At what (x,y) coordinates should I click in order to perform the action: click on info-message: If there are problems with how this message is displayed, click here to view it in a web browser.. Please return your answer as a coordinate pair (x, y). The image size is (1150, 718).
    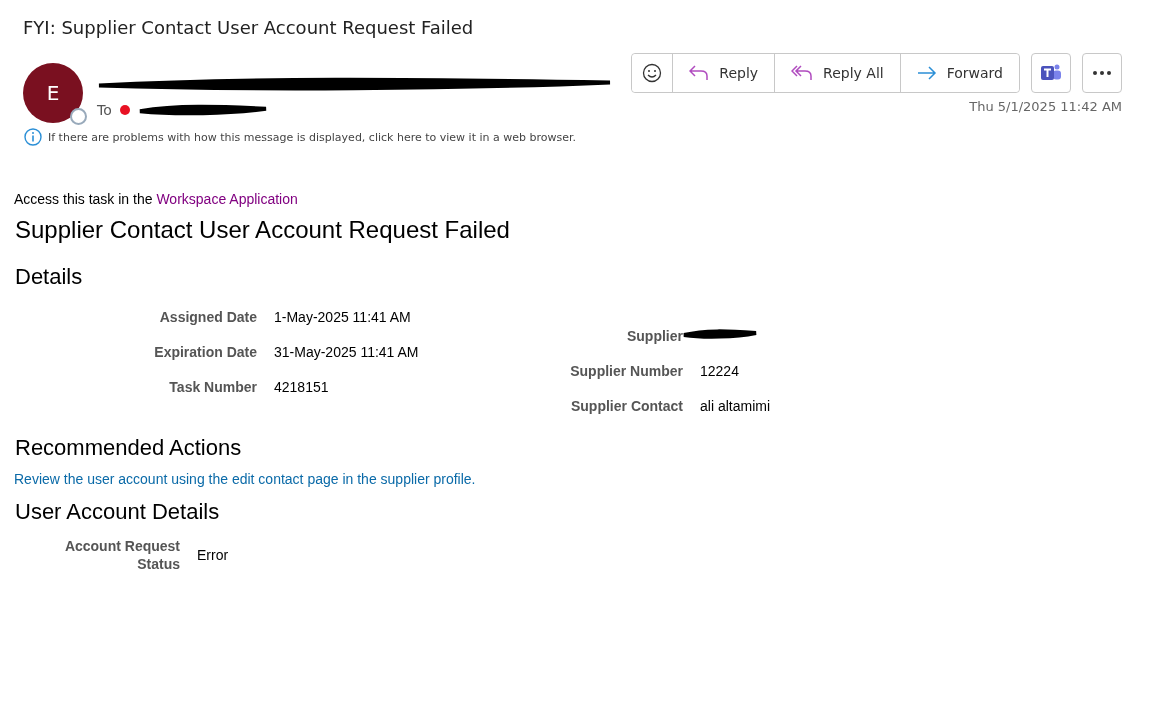
    Looking at the image, I should click on (312, 137).